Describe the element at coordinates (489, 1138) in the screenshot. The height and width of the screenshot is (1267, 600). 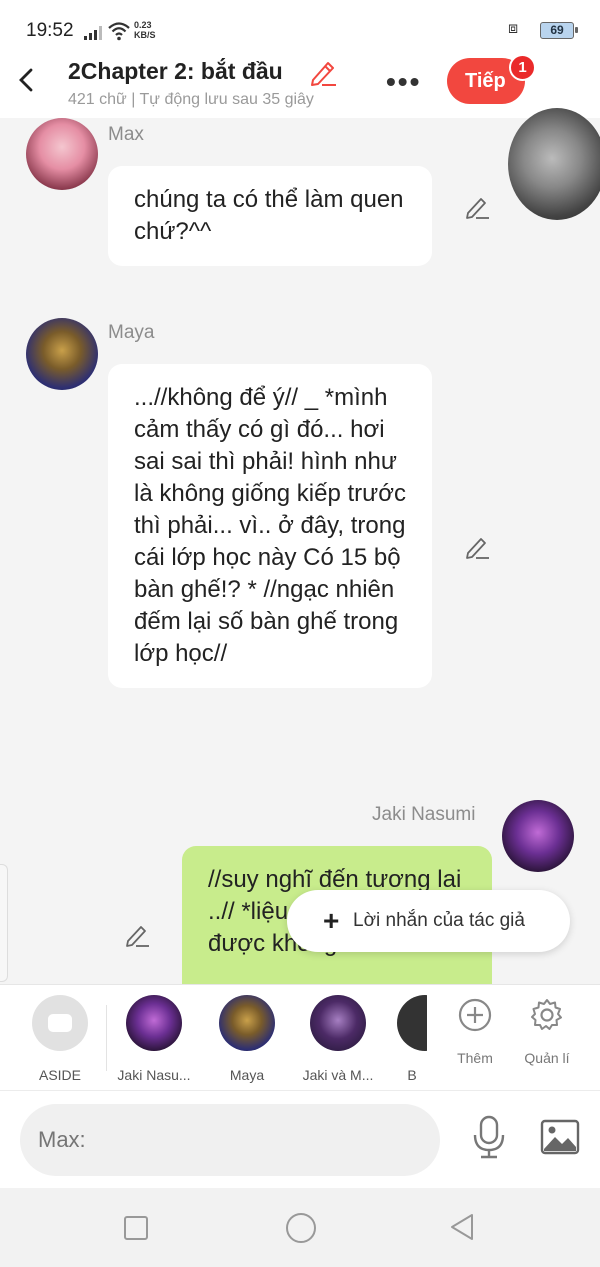
I see `microphone-icon` at that location.